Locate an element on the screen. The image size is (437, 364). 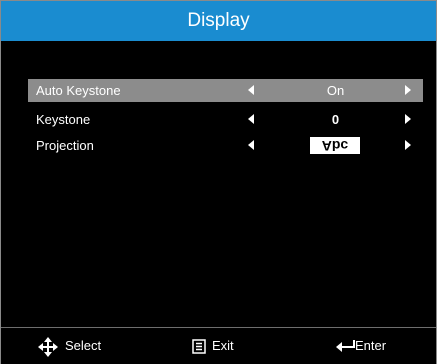
footer-select-label: Select is located at coordinates (83, 345).